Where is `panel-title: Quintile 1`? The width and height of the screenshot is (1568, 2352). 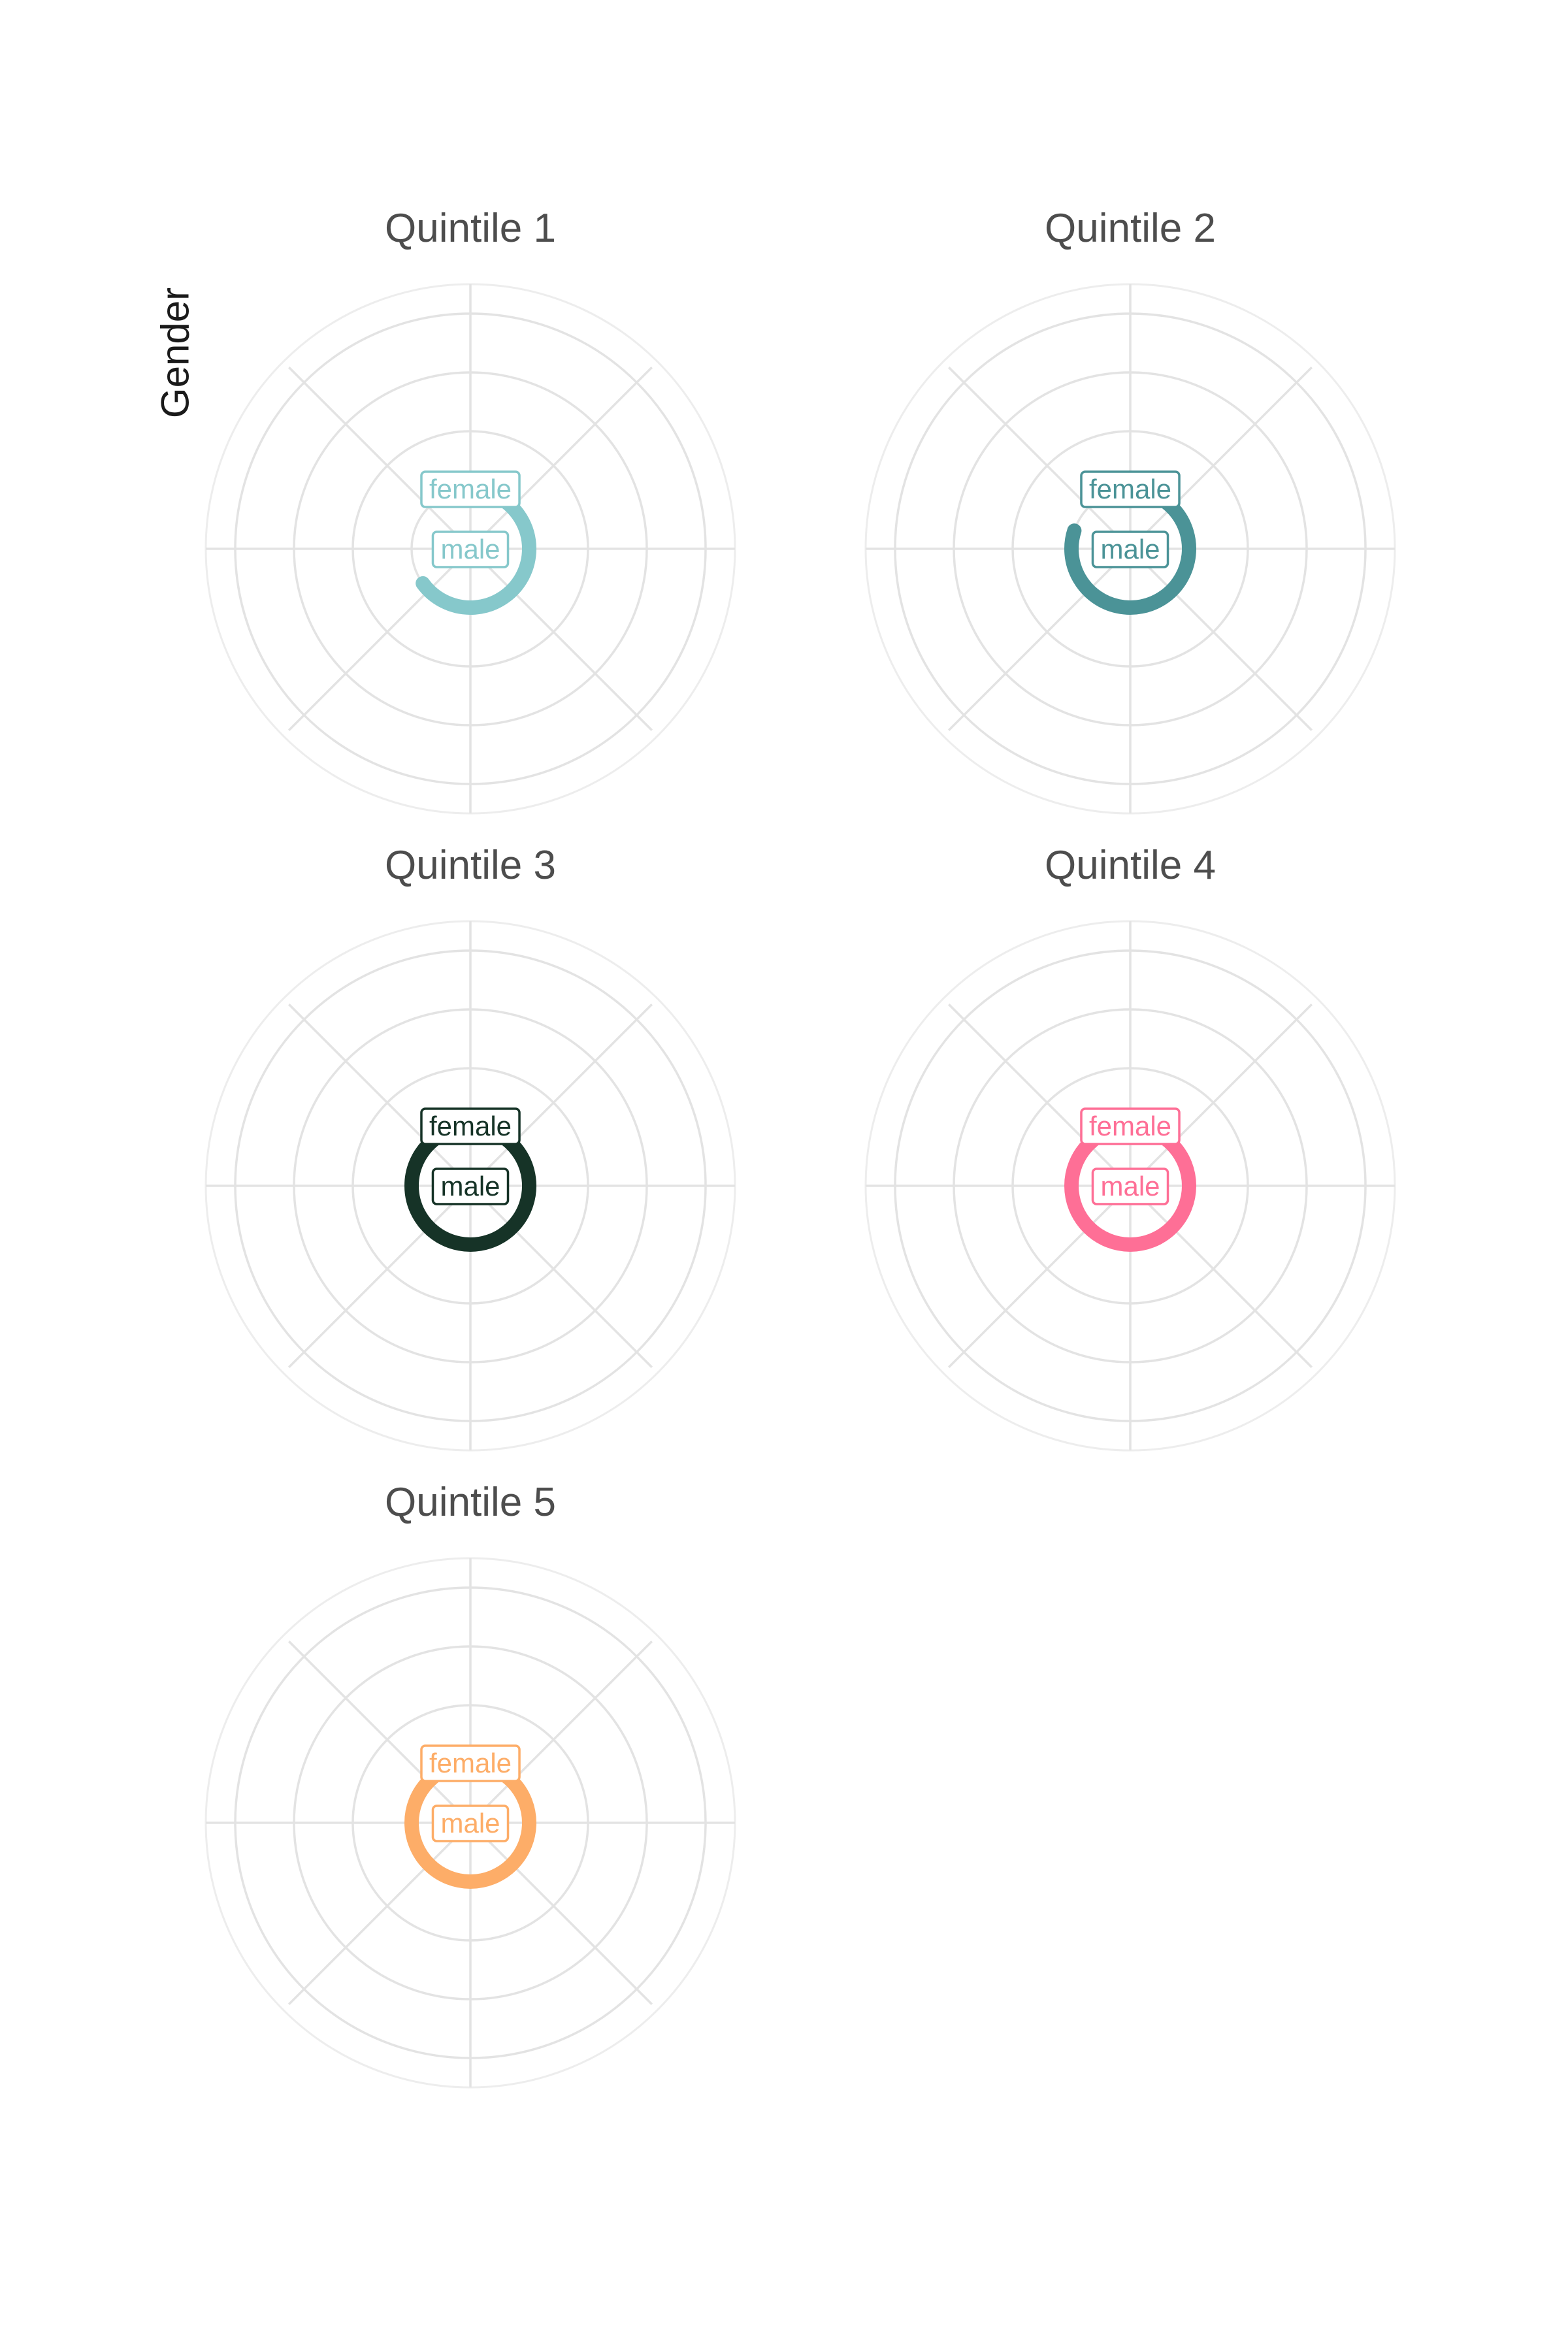
panel-title: Quintile 1 is located at coordinates (470, 228).